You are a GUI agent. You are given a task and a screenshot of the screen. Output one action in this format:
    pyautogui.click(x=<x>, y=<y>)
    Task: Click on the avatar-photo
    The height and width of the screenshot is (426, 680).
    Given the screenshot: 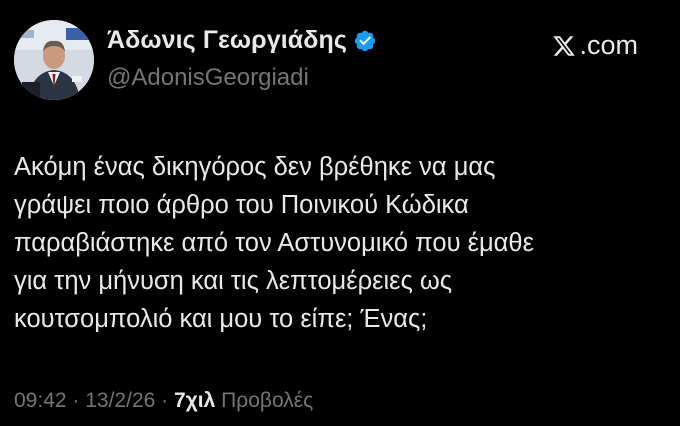 What is the action you would take?
    pyautogui.click(x=54, y=60)
    